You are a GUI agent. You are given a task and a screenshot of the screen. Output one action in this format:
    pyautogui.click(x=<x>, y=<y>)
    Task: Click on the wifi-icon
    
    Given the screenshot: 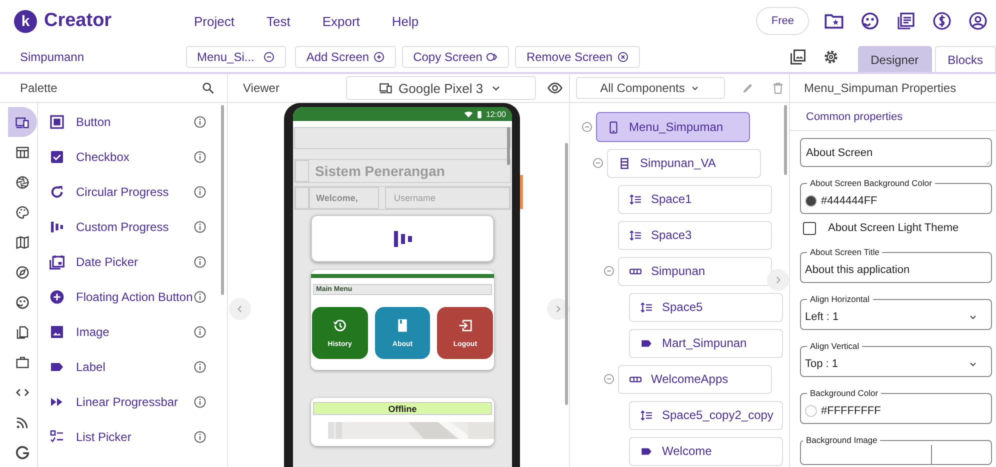 What is the action you would take?
    pyautogui.click(x=468, y=114)
    